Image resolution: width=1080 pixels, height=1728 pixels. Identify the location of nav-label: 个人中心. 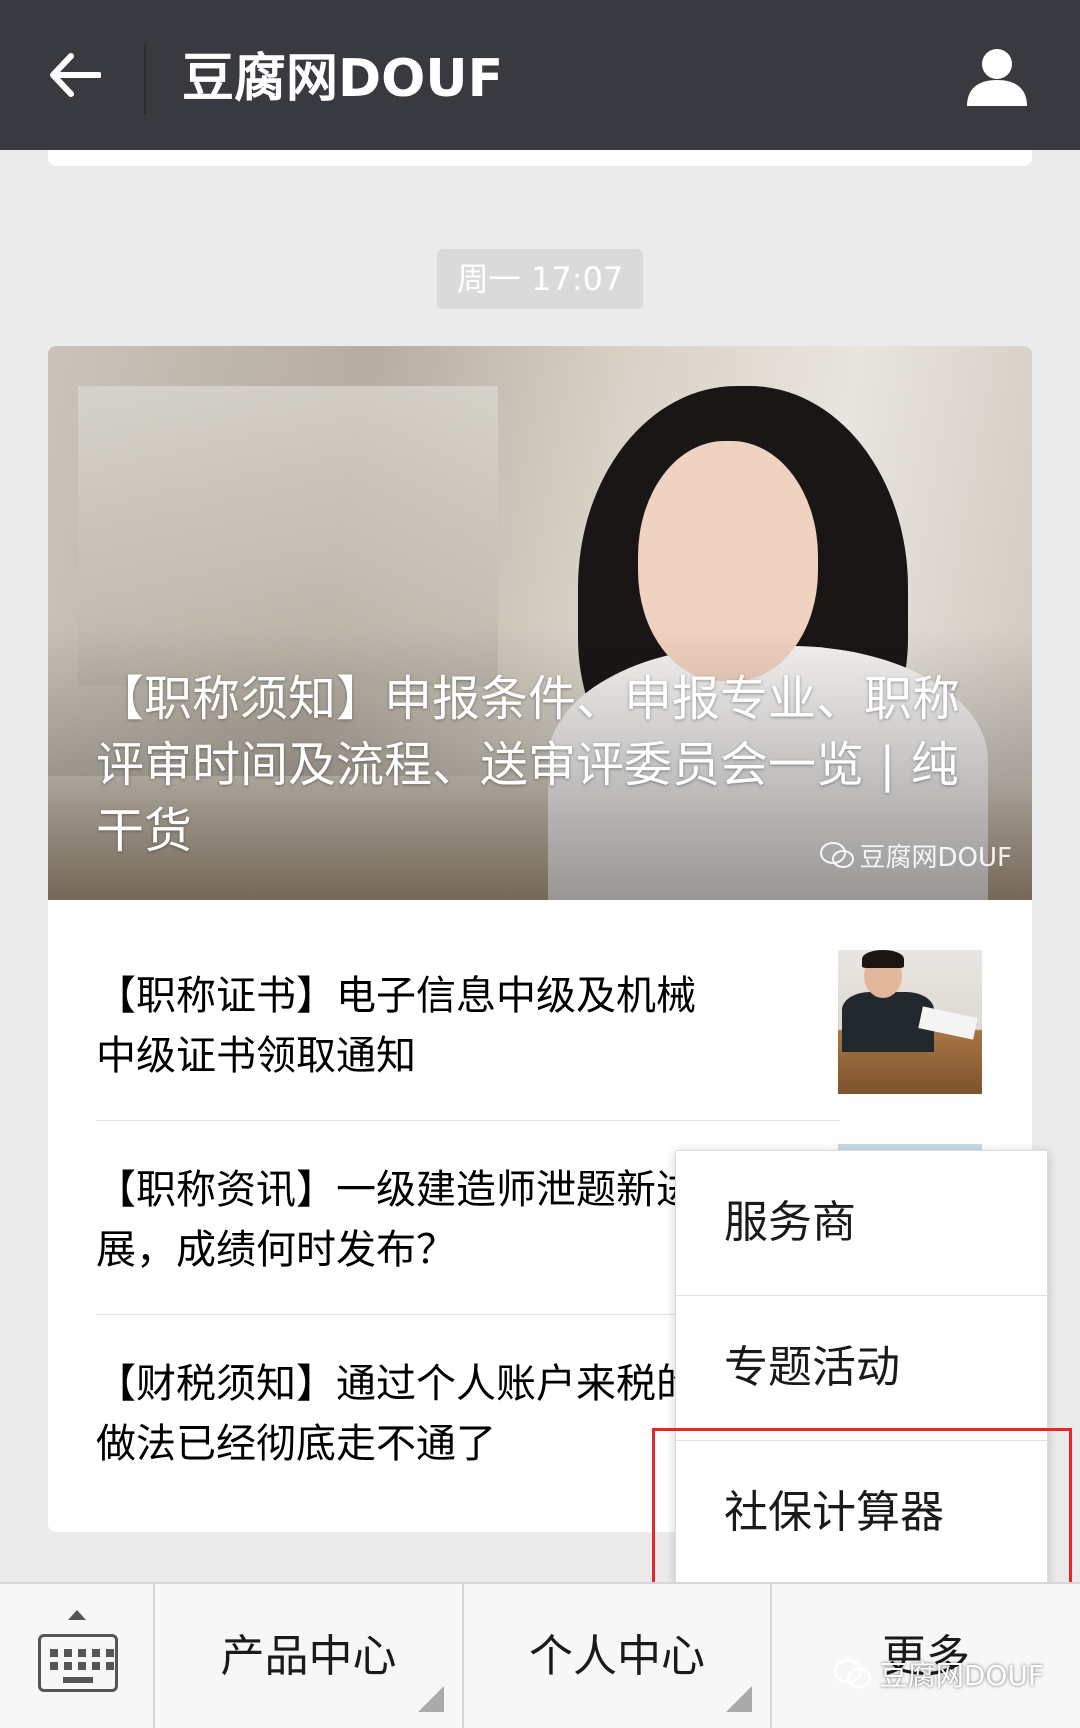
(617, 1656).